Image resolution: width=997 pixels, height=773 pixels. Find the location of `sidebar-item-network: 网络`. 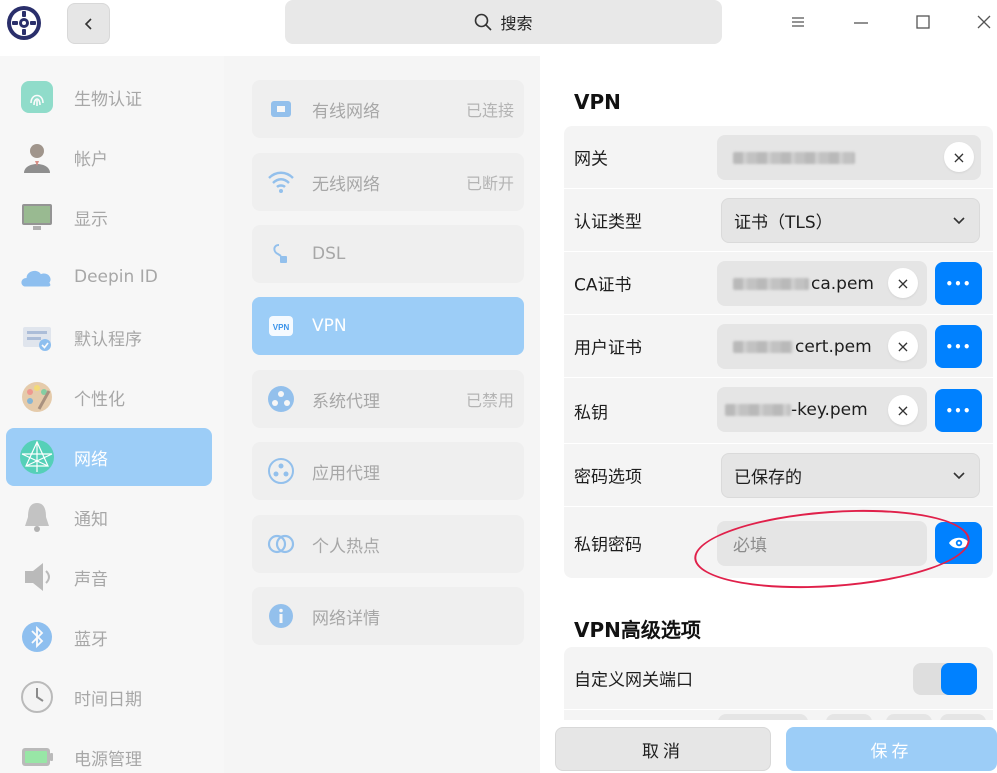

sidebar-item-network: 网络 is located at coordinates (109, 457).